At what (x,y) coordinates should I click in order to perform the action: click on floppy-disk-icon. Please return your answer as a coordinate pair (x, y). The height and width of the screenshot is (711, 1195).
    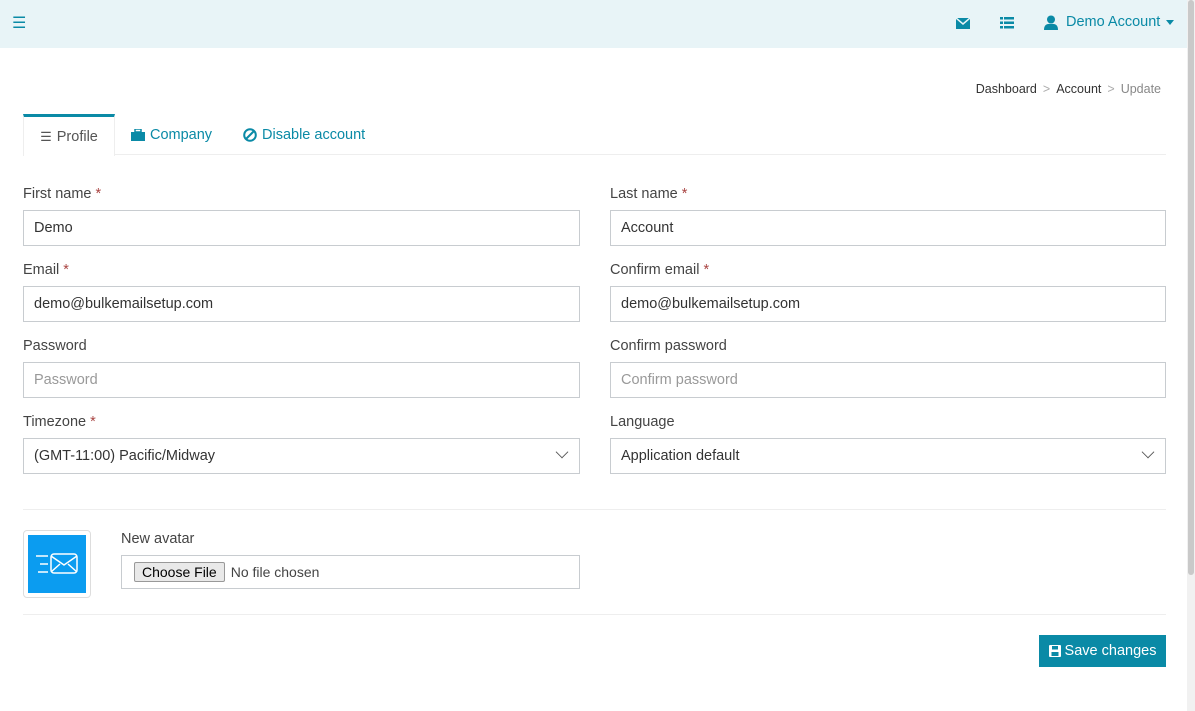
    Looking at the image, I should click on (1054, 651).